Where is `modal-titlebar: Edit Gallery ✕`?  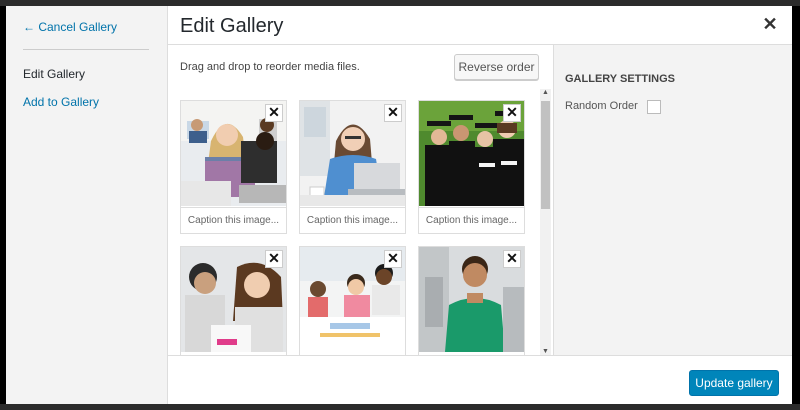 modal-titlebar: Edit Gallery ✕ is located at coordinates (480, 25).